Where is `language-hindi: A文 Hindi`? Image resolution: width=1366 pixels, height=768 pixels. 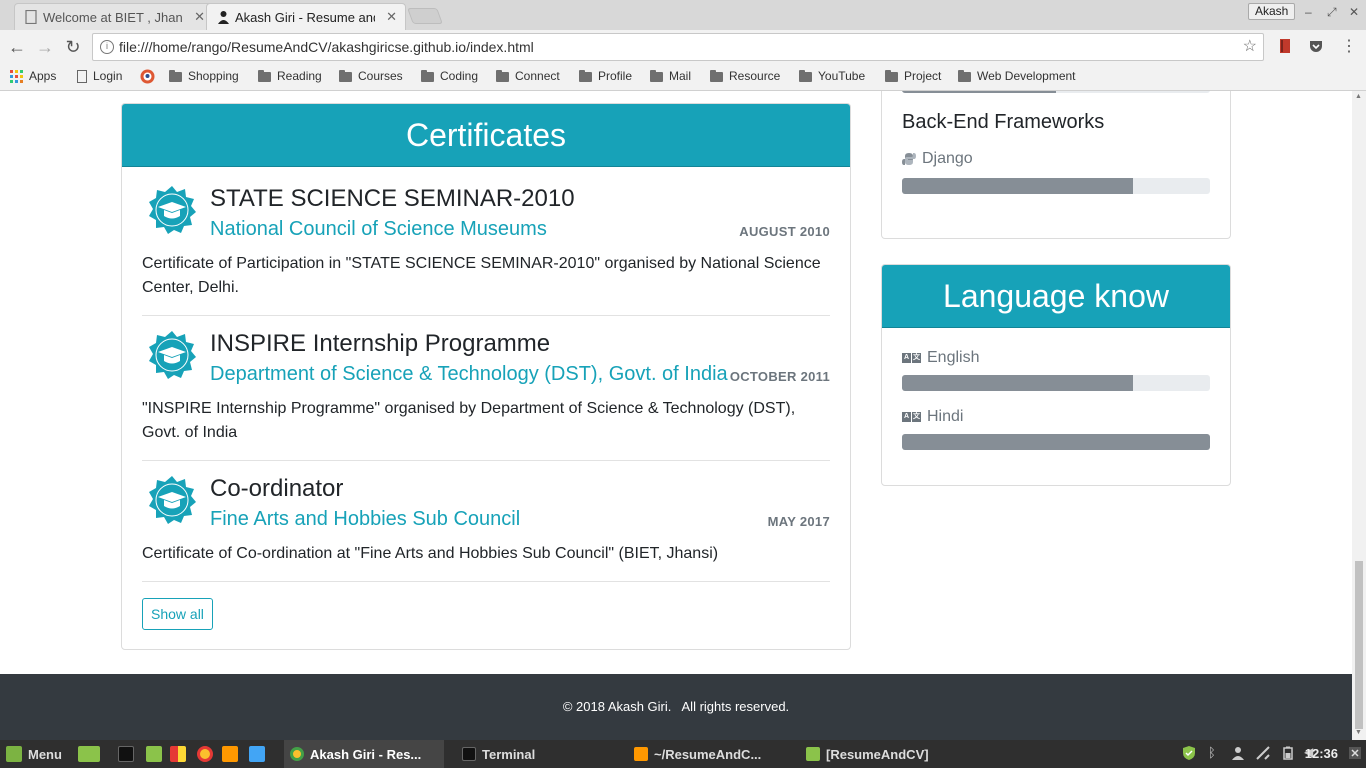 language-hindi: A文 Hindi is located at coordinates (932, 417).